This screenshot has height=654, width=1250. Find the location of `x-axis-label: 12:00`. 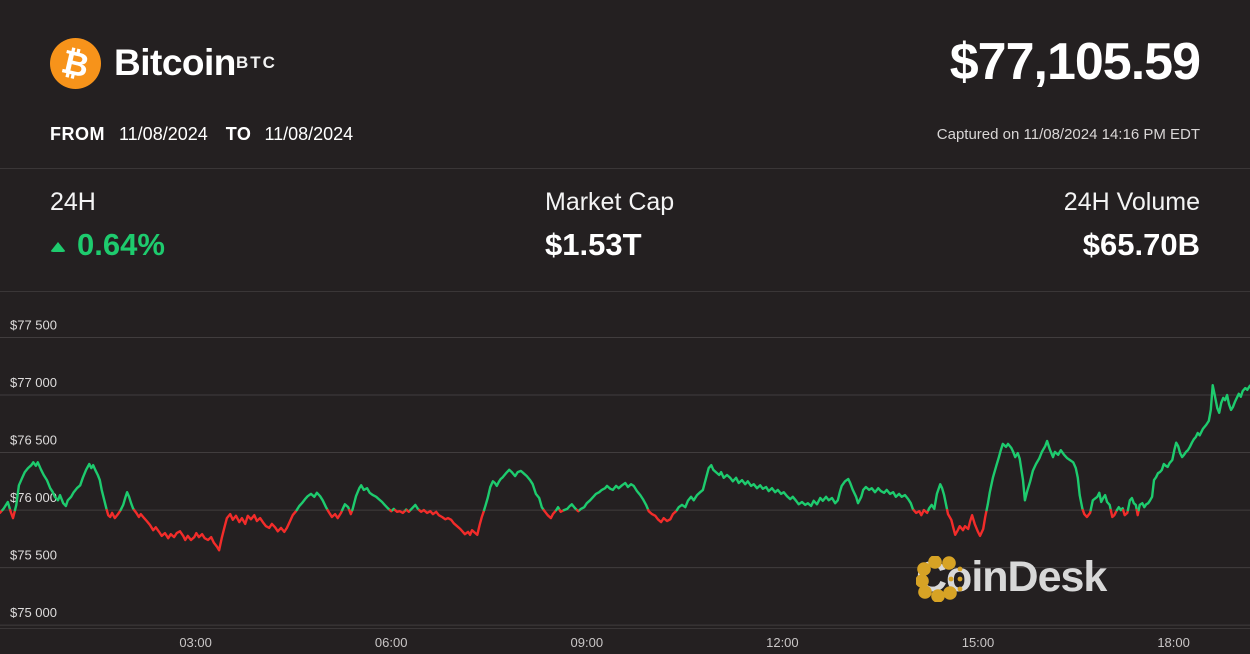

x-axis-label: 12:00 is located at coordinates (782, 642).